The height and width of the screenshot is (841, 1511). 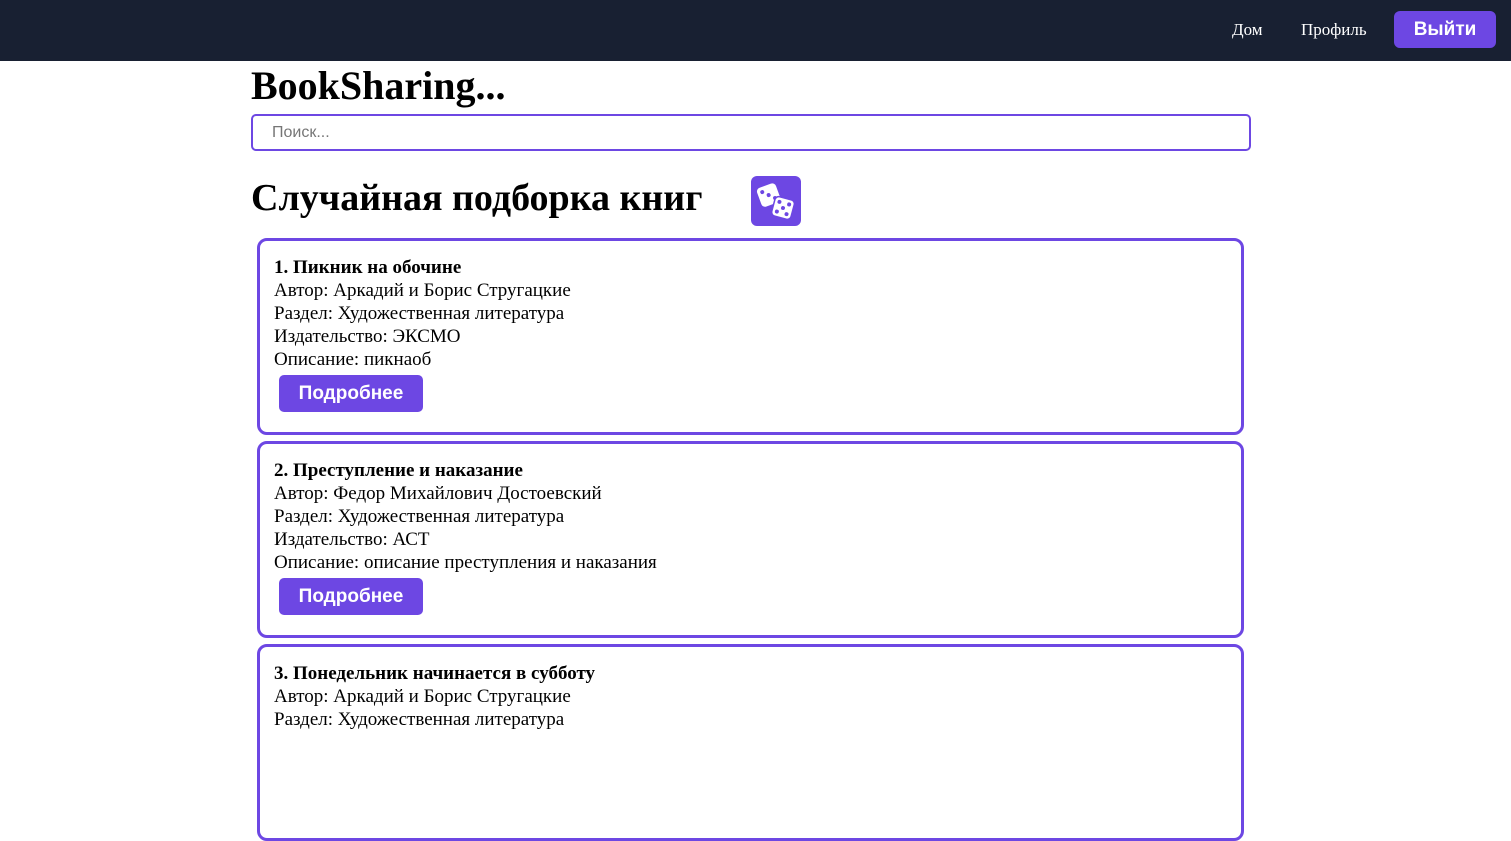 I want to click on page-scrollbar, so click(x=1503, y=387).